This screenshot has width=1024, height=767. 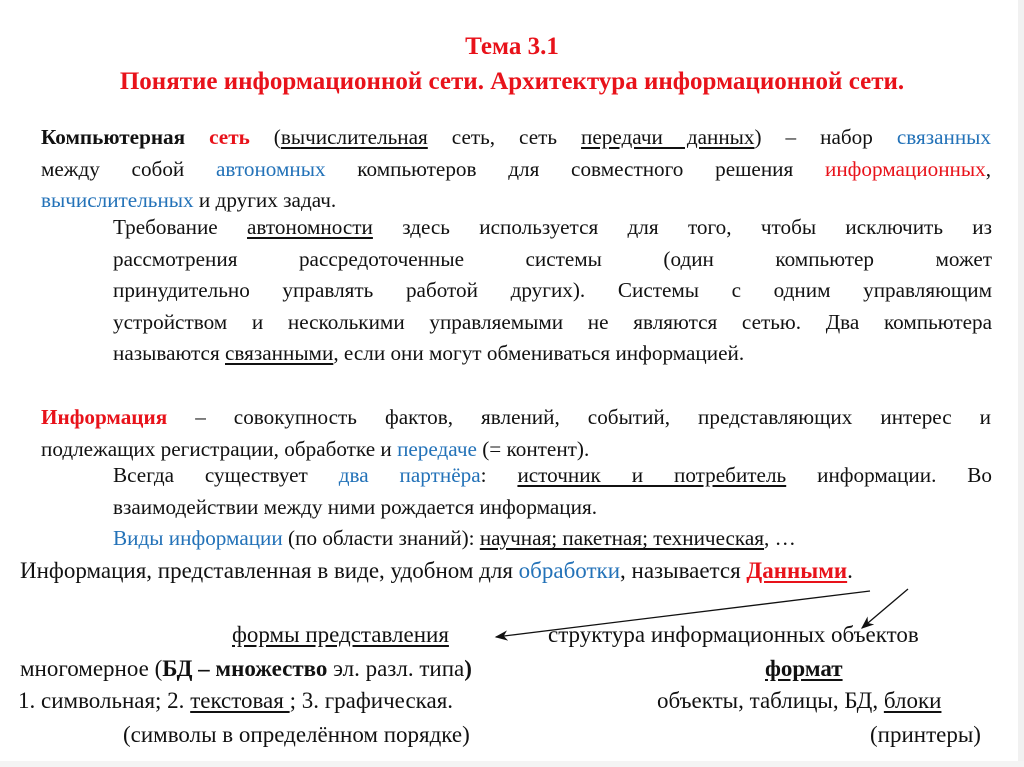 What do you see at coordinates (381, 538) in the screenshot?
I see `text: (по области знаний):` at bounding box center [381, 538].